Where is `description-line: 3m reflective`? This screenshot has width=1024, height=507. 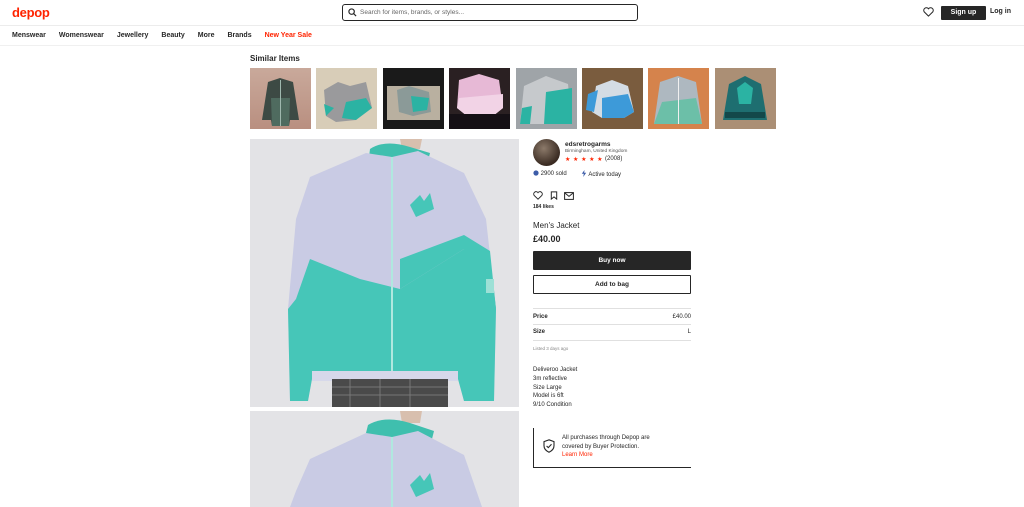
description-line: 3m reflective is located at coordinates (550, 378).